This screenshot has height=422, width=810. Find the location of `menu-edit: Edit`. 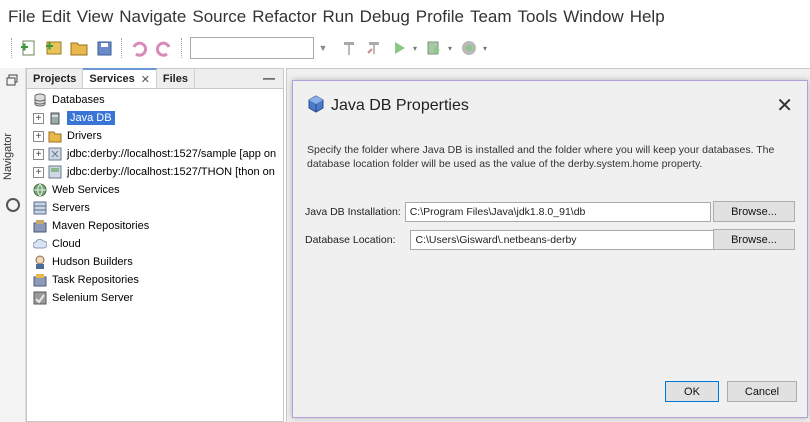

menu-edit: Edit is located at coordinates (55, 17).